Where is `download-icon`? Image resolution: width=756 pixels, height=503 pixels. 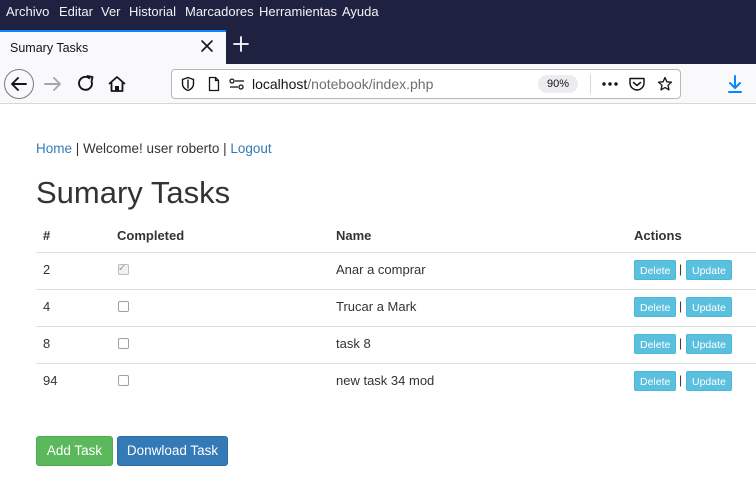 download-icon is located at coordinates (735, 84).